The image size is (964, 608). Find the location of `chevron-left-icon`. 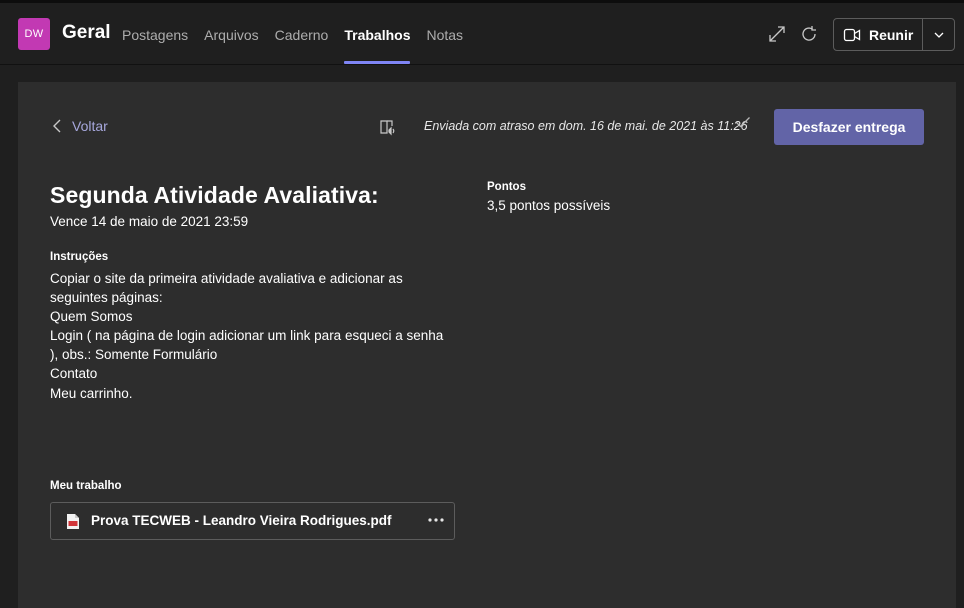

chevron-left-icon is located at coordinates (57, 126).